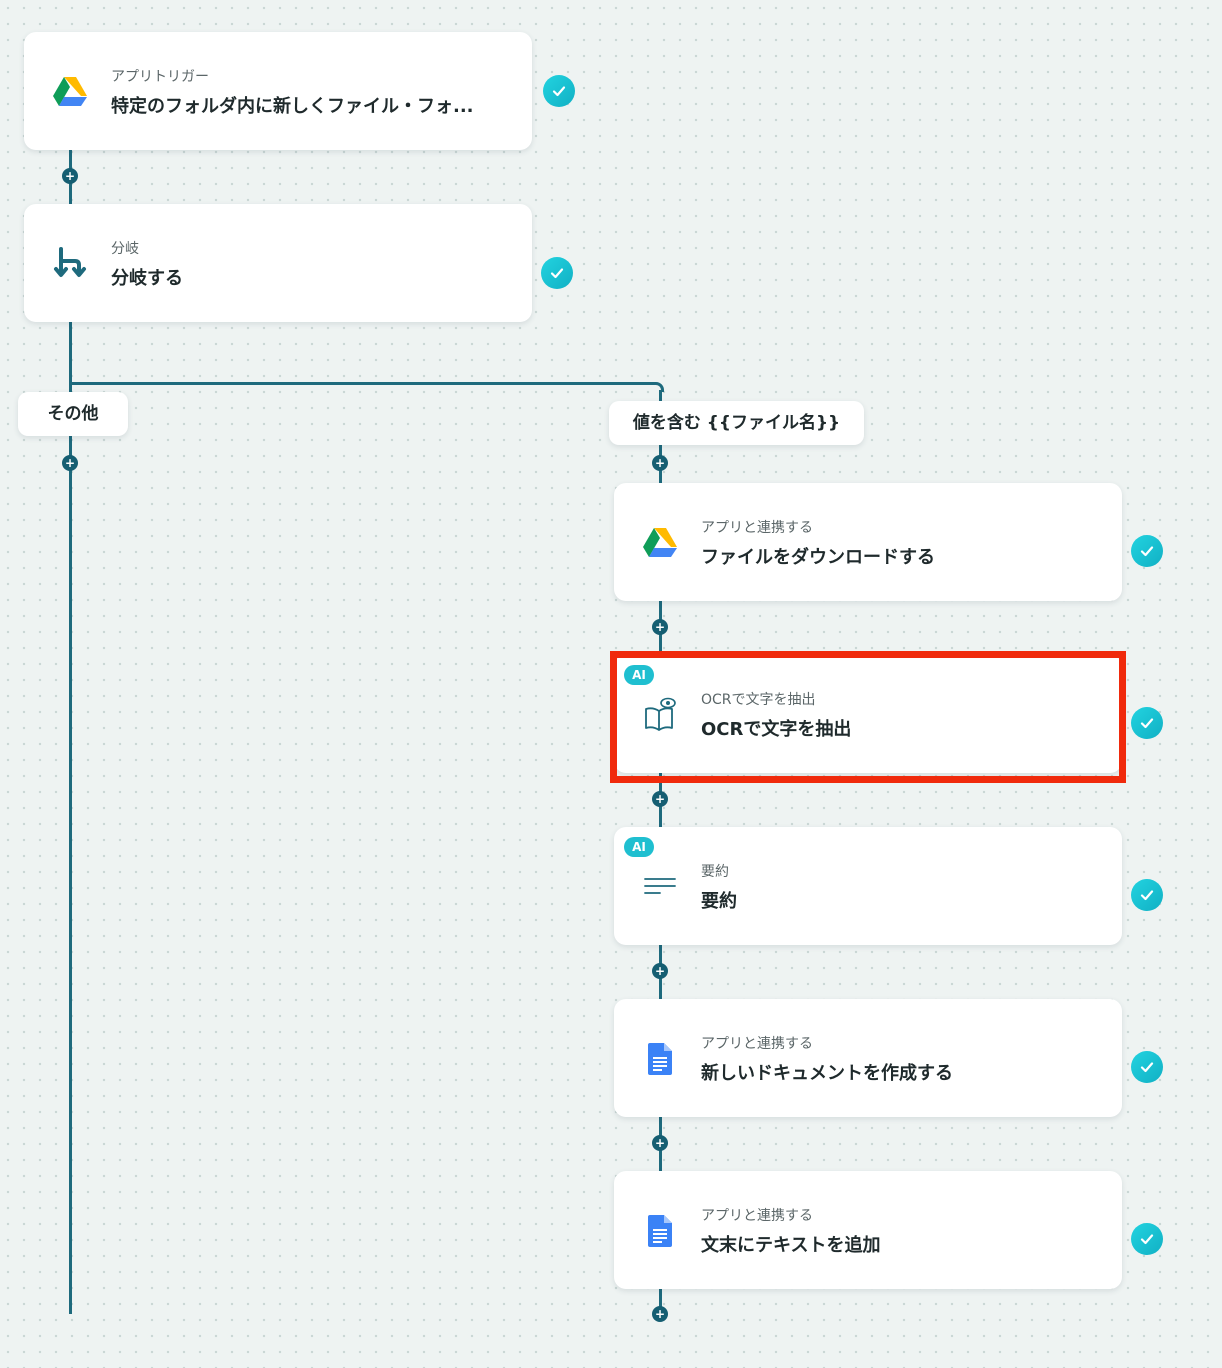 This screenshot has height=1368, width=1222. Describe the element at coordinates (818, 557) in the screenshot. I see `card-title: ファイルをダウンロードする` at that location.